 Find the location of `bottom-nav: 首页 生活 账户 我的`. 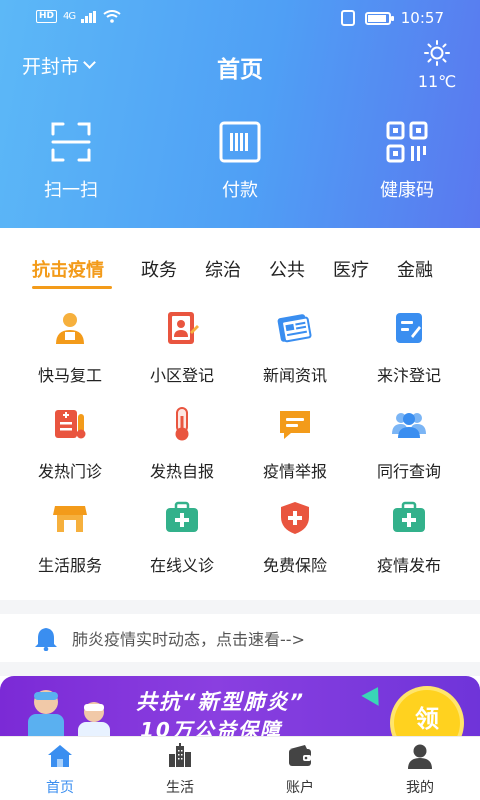

bottom-nav: 首页 生活 账户 我的 is located at coordinates (240, 768).